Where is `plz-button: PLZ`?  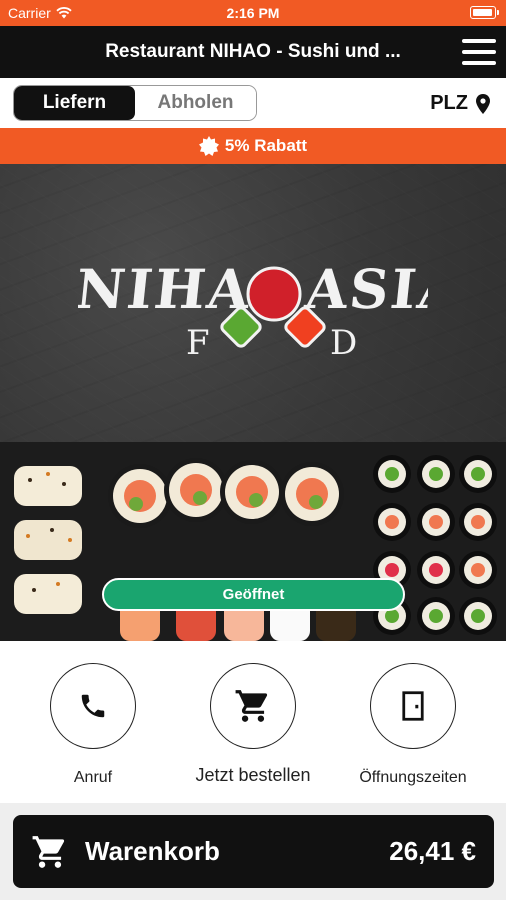 plz-button: PLZ is located at coordinates (460, 103).